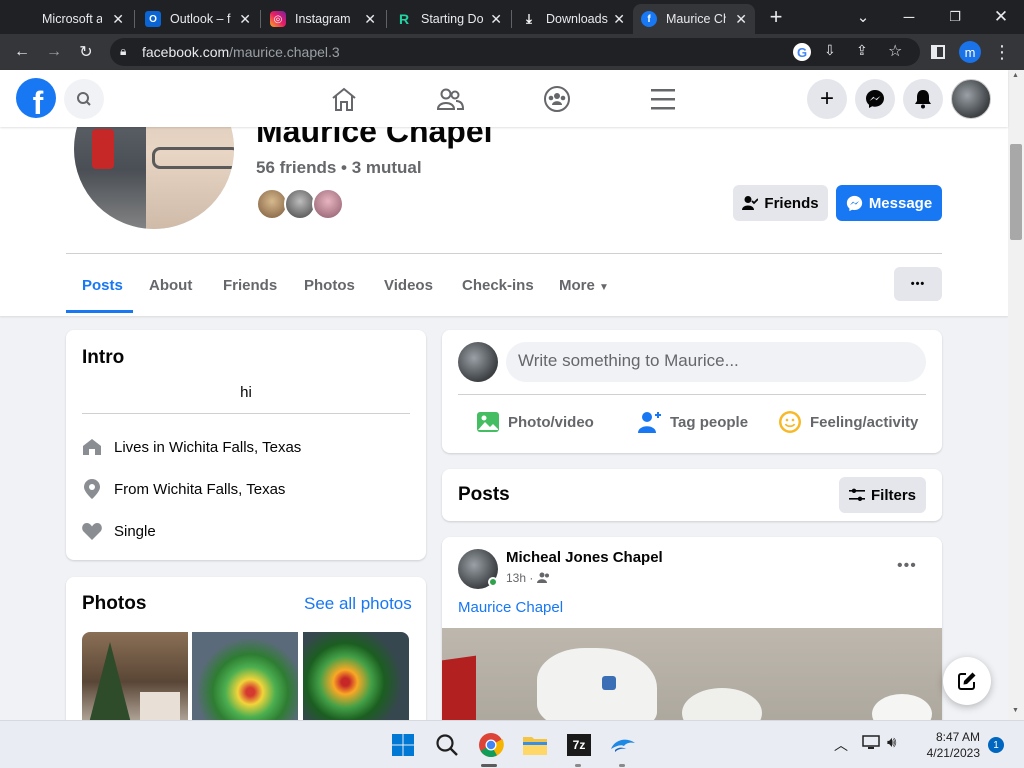 The image size is (1024, 768). Describe the element at coordinates (830, 50) in the screenshot. I see `install-icon: ⇩` at that location.